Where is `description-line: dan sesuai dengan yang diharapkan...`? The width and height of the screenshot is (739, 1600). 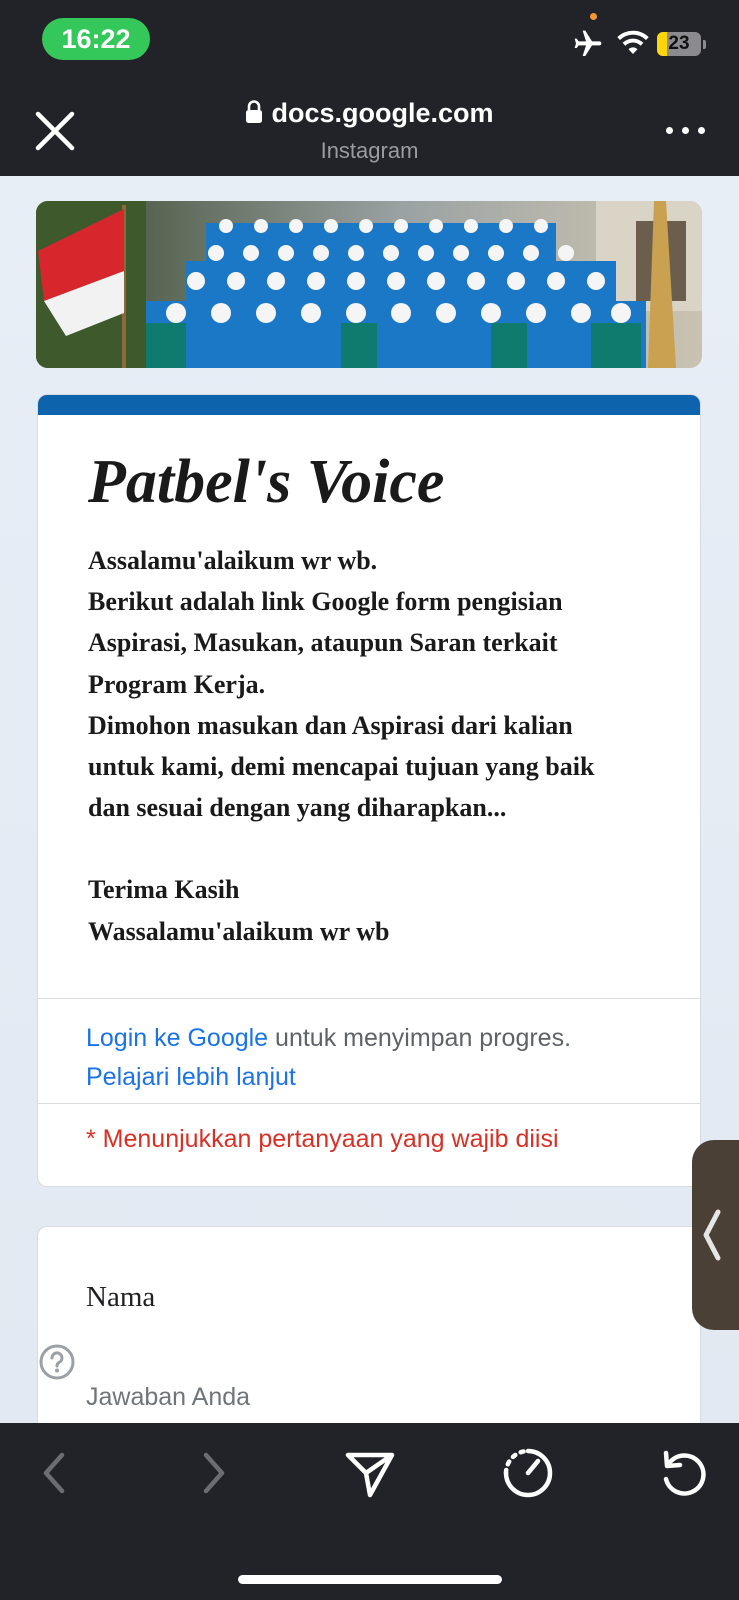 description-line: dan sesuai dengan yang diharapkan... is located at coordinates (297, 808).